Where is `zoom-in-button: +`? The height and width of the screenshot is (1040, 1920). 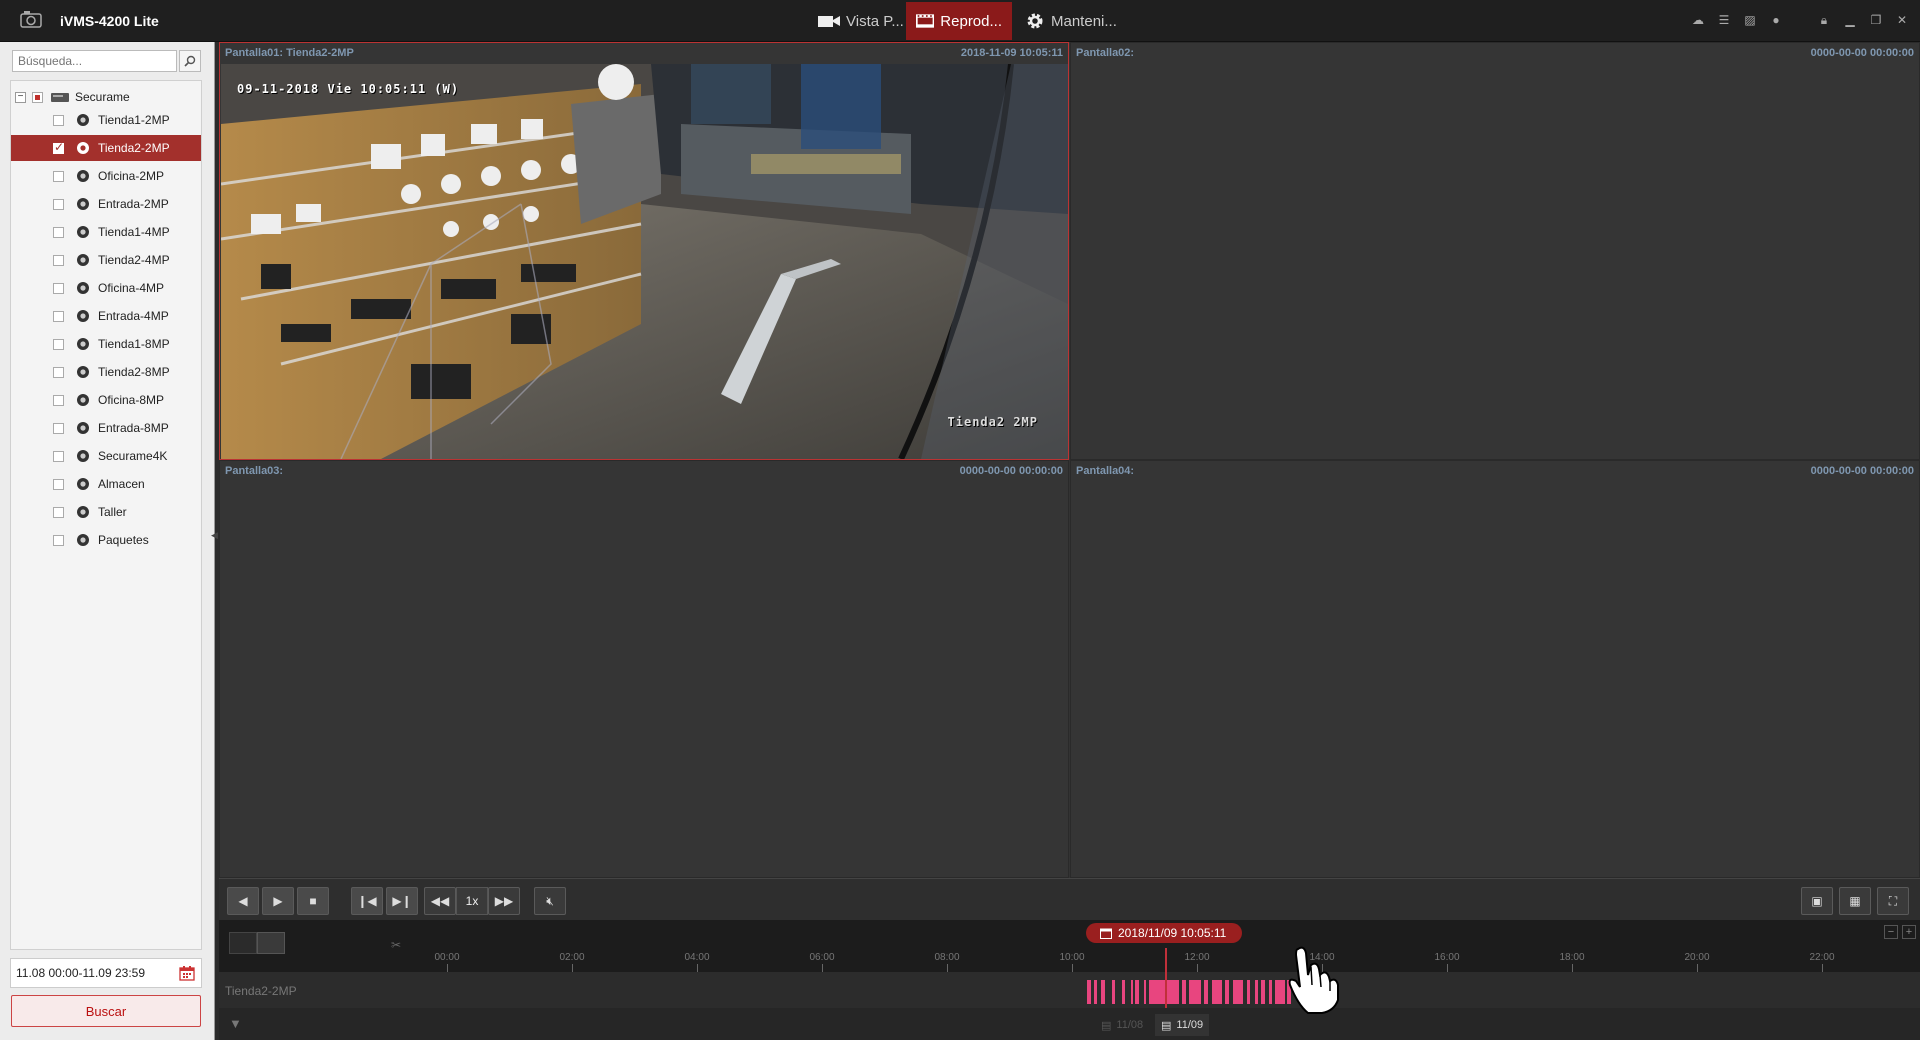 zoom-in-button: + is located at coordinates (1909, 932).